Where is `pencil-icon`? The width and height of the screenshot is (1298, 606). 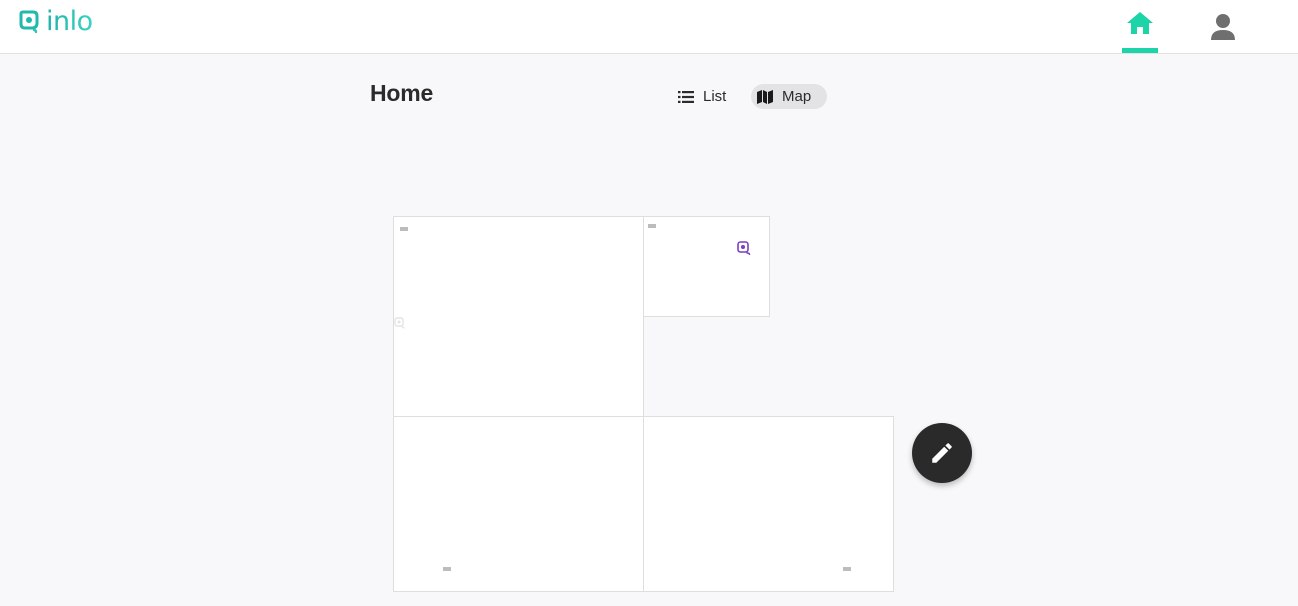
pencil-icon is located at coordinates (942, 453).